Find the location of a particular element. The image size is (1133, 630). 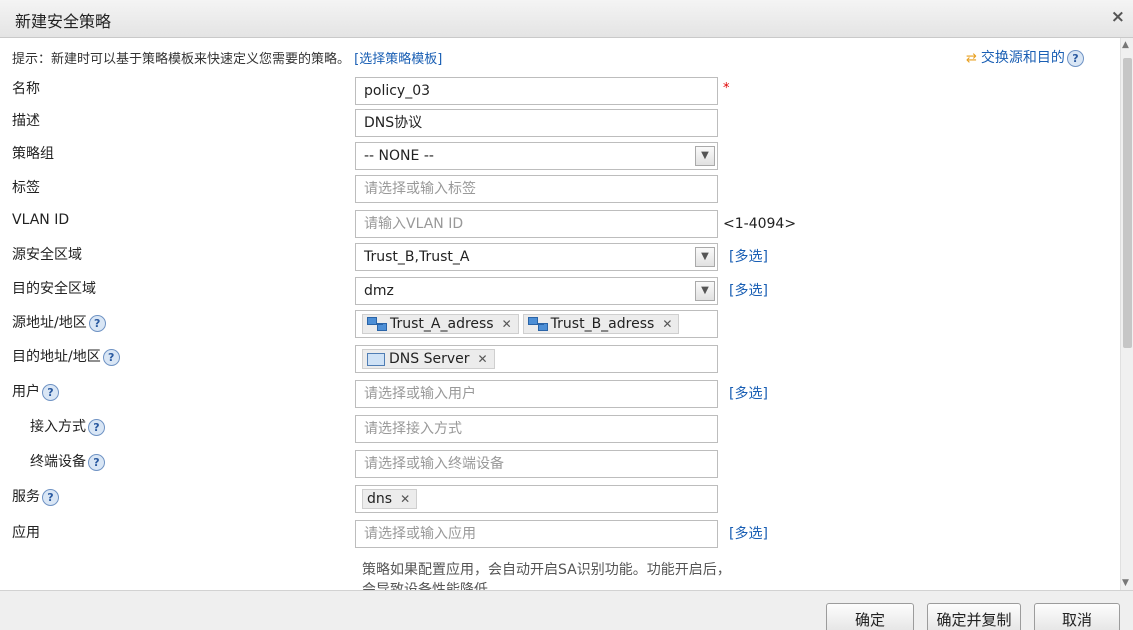

cancel-button: 取消 is located at coordinates (1077, 616).